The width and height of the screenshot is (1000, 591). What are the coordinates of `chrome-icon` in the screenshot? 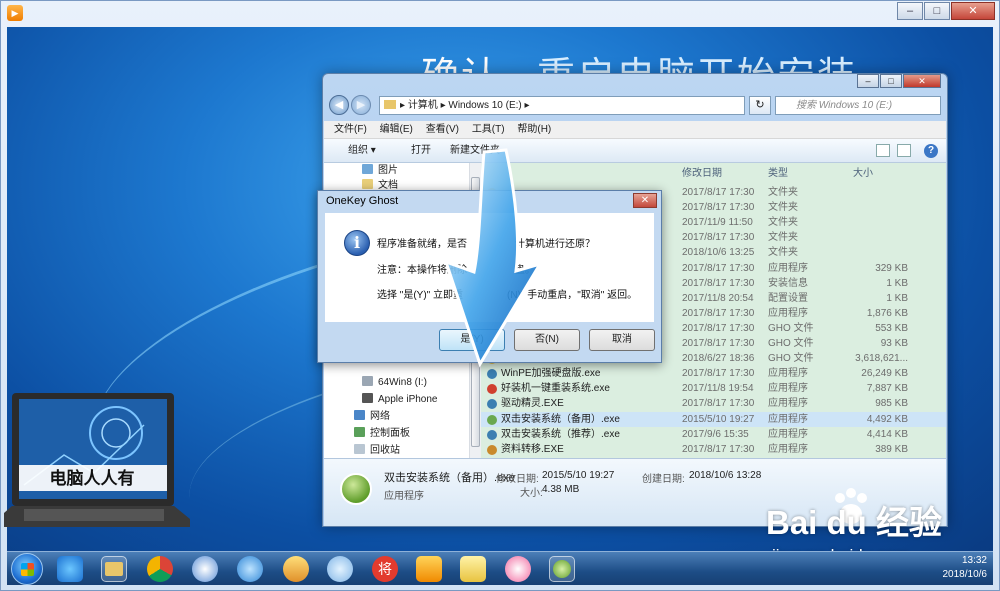 It's located at (160, 569).